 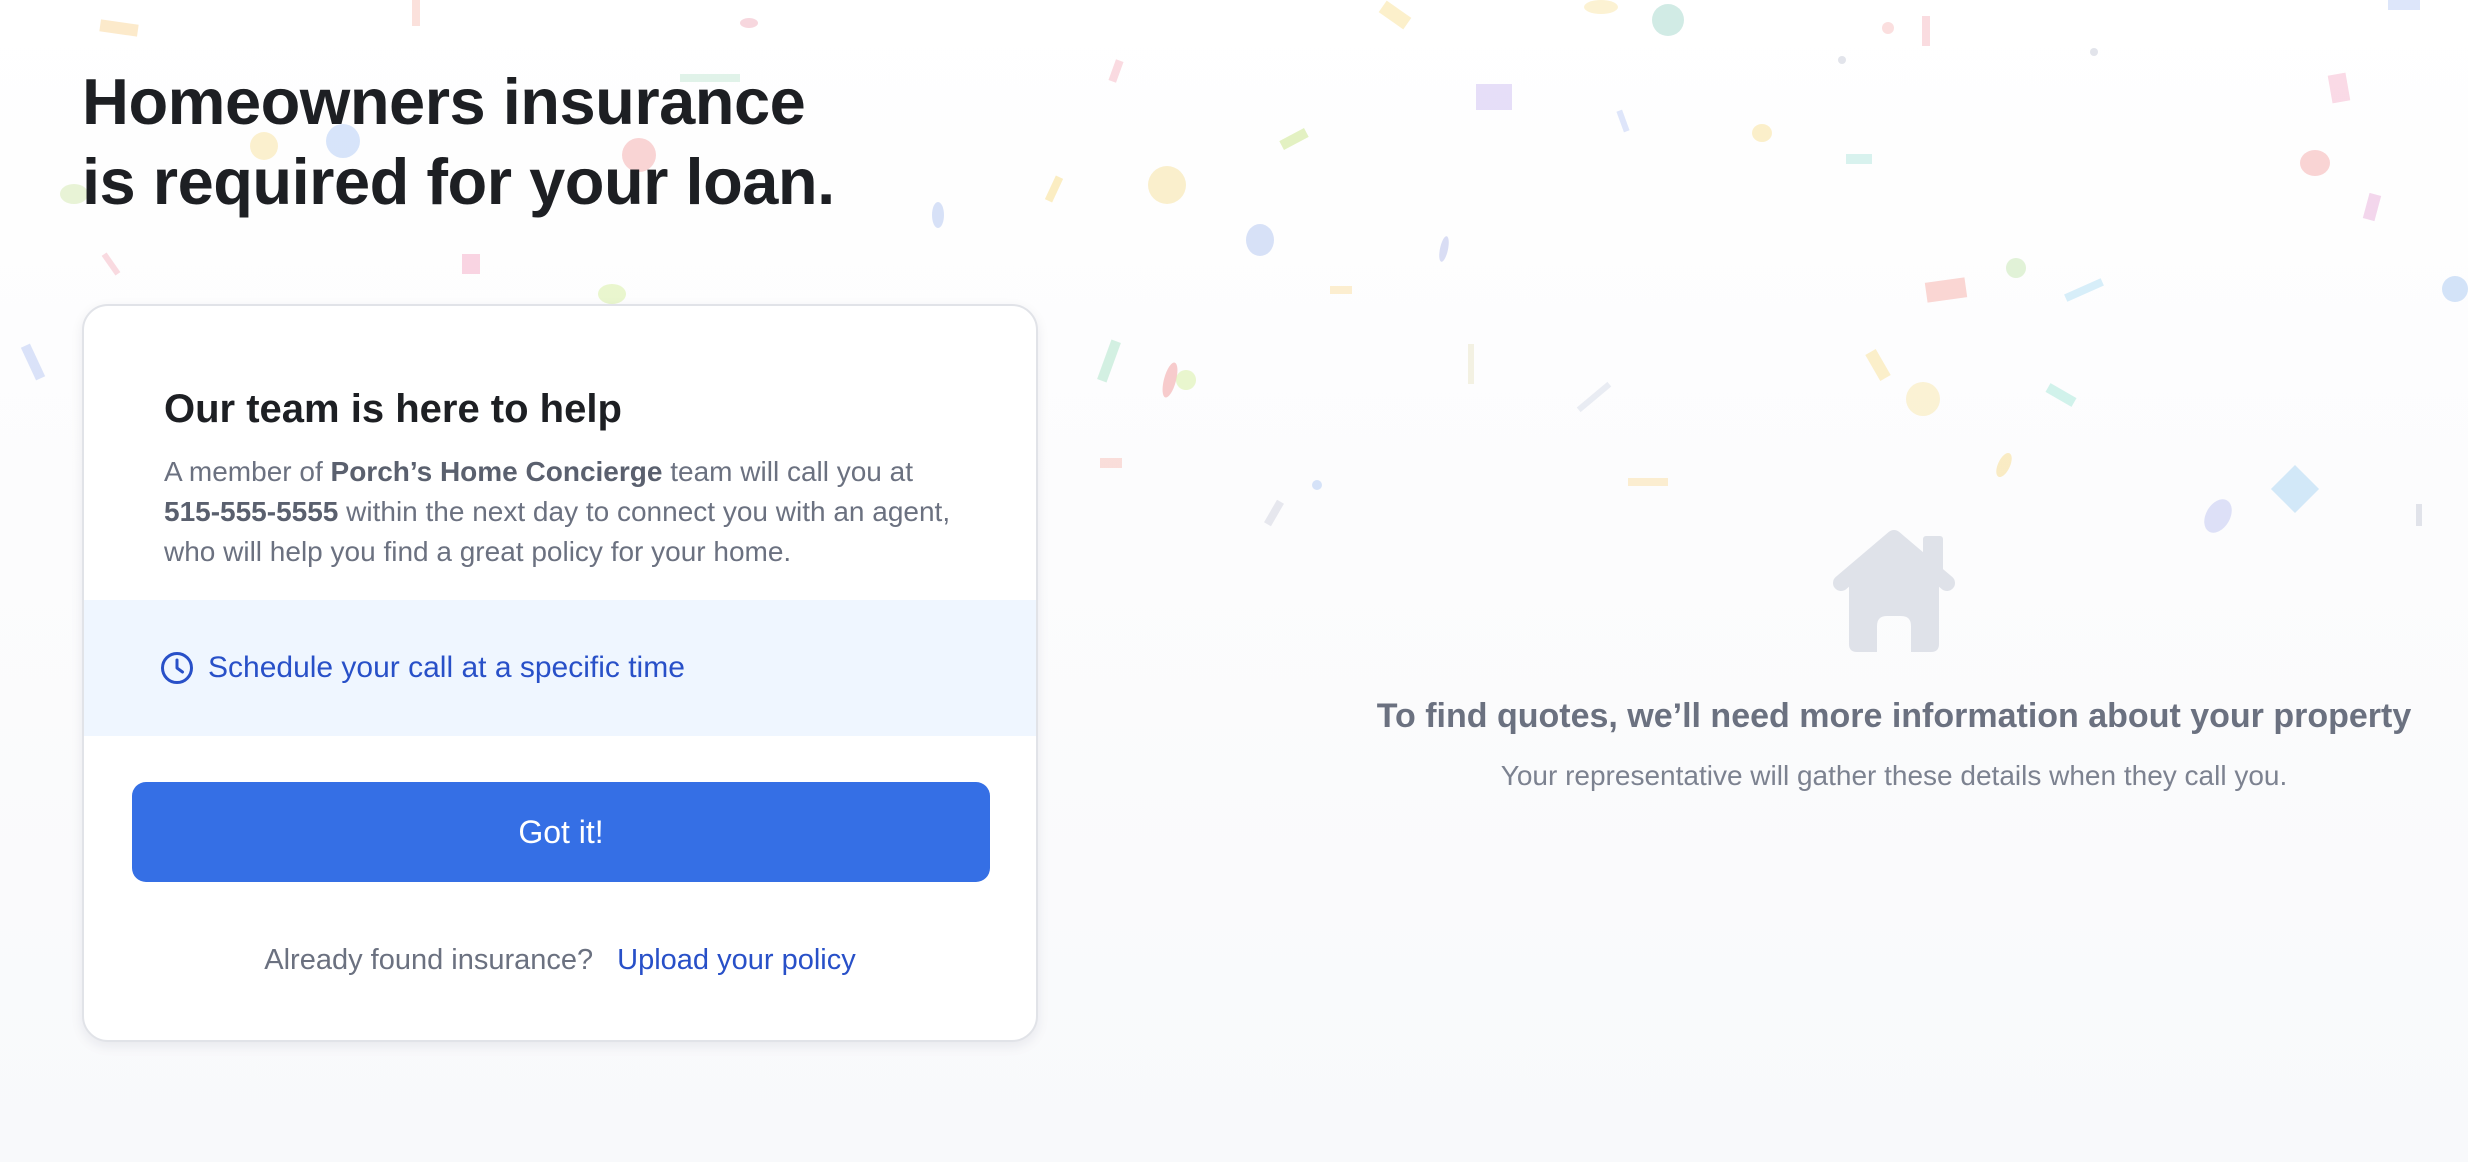 I want to click on clock-icon, so click(x=177, y=668).